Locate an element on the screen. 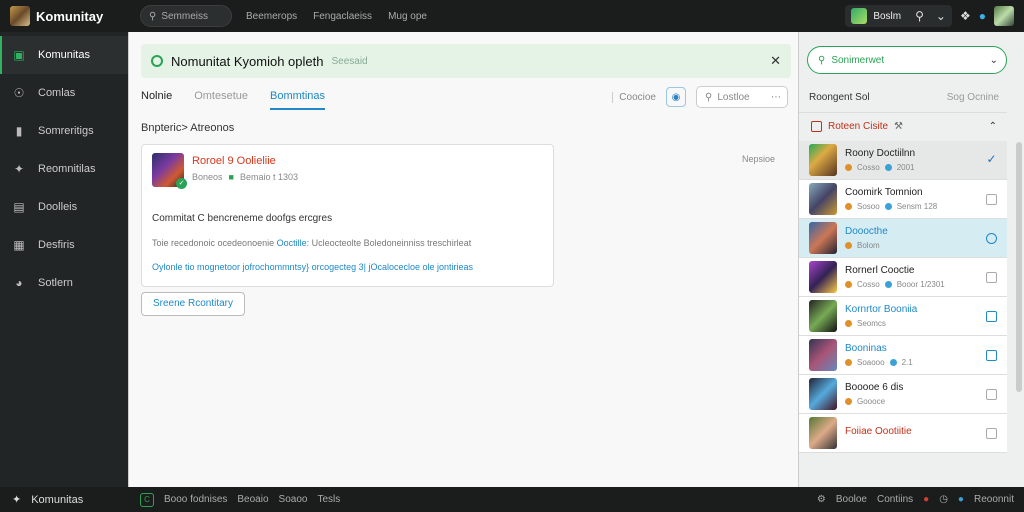 This screenshot has width=1024, height=512. select-checkbox-icon: ✓ is located at coordinates (991, 159).